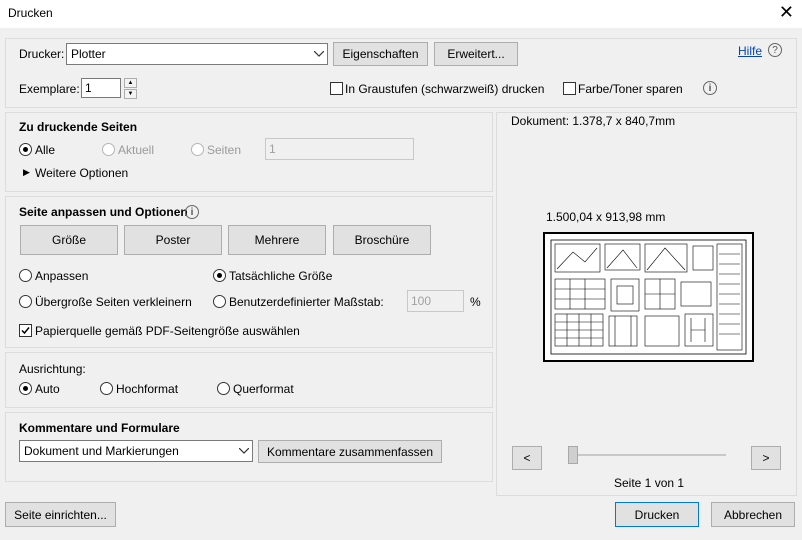 The image size is (802, 540). I want to click on copies-up-icon: ▲, so click(130, 83).